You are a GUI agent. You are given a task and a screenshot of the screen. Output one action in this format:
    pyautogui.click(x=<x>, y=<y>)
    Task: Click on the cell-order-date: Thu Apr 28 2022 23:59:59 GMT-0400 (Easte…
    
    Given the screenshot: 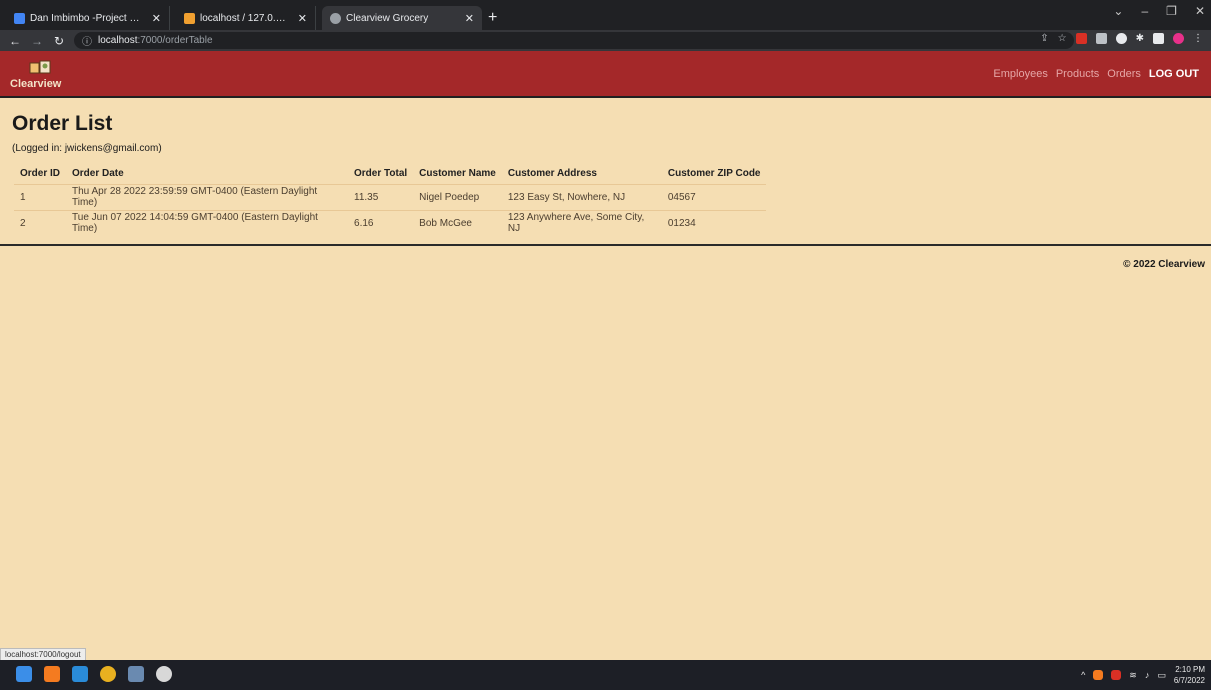 What is the action you would take?
    pyautogui.click(x=207, y=196)
    